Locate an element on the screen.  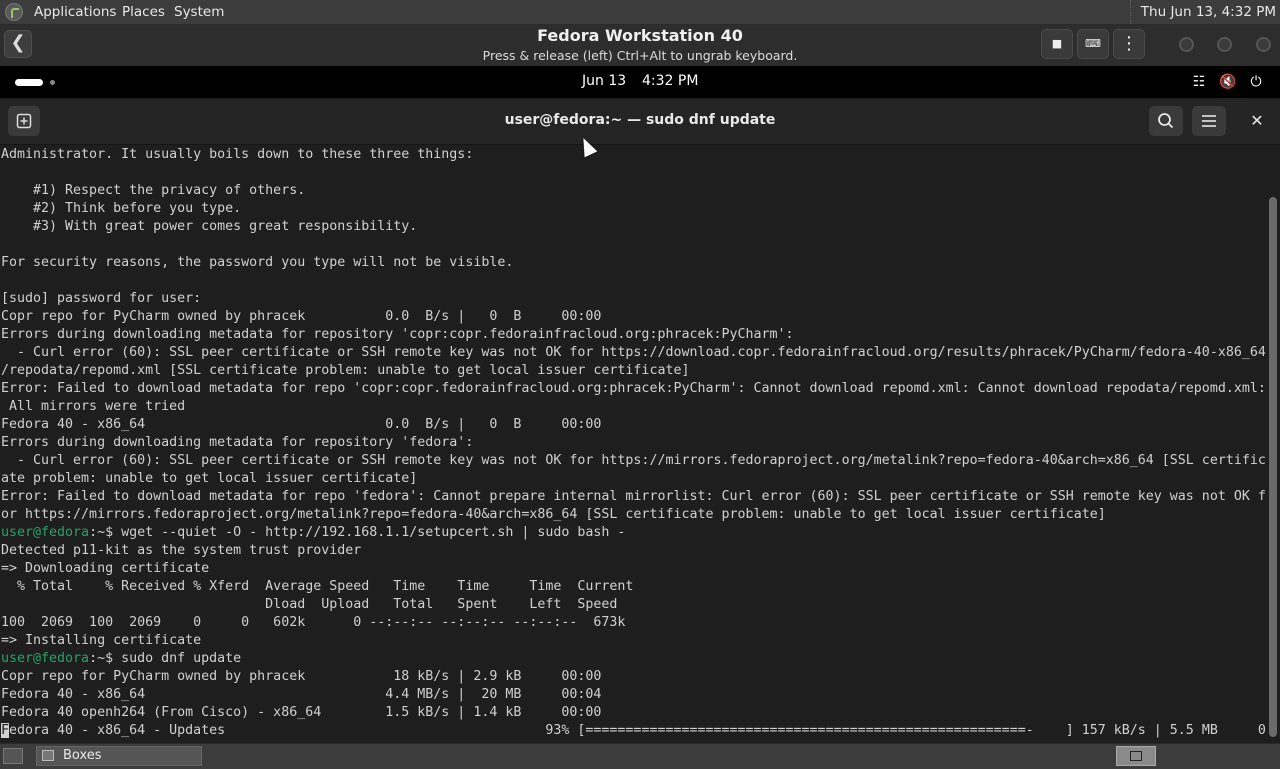
menu-places: Places is located at coordinates (143, 12).